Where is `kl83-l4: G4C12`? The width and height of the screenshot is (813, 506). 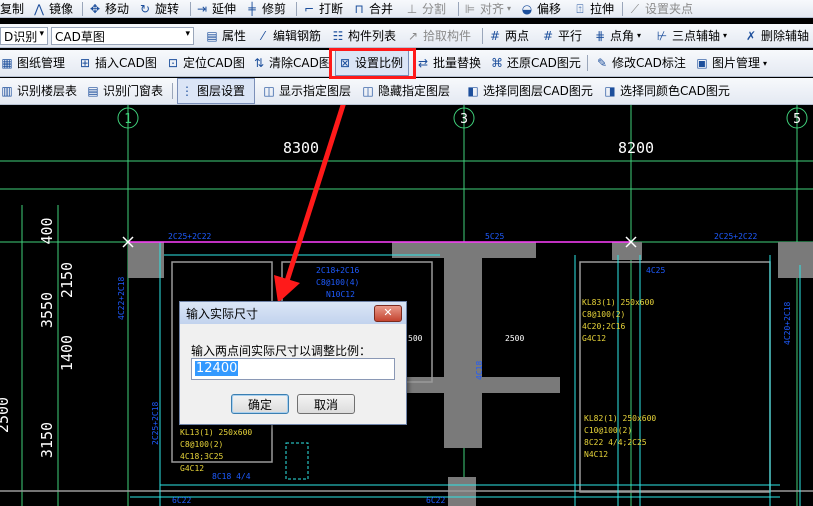 kl83-l4: G4C12 is located at coordinates (594, 338).